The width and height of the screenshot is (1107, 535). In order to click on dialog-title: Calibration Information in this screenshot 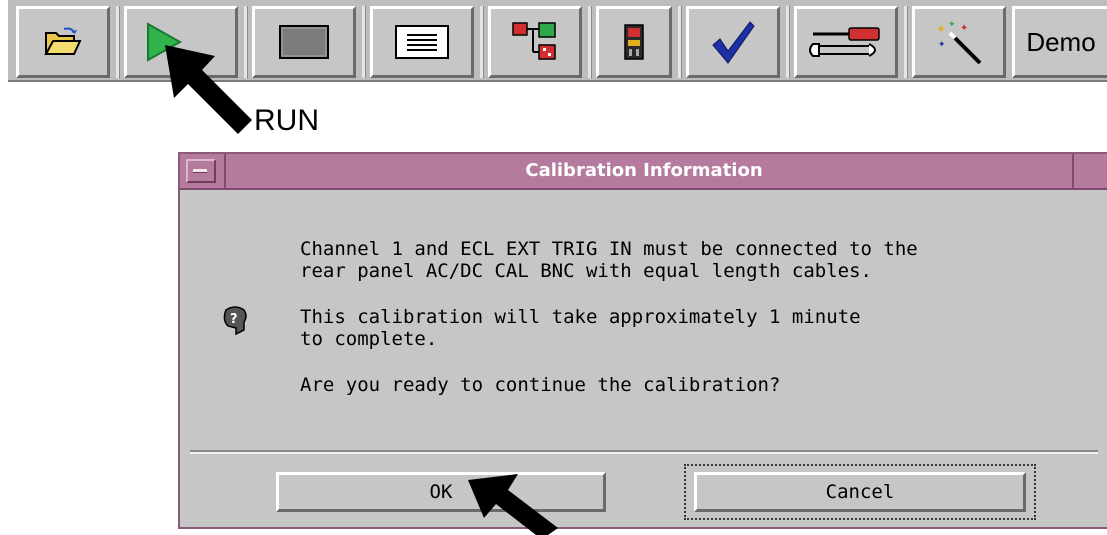, I will do `click(644, 170)`.